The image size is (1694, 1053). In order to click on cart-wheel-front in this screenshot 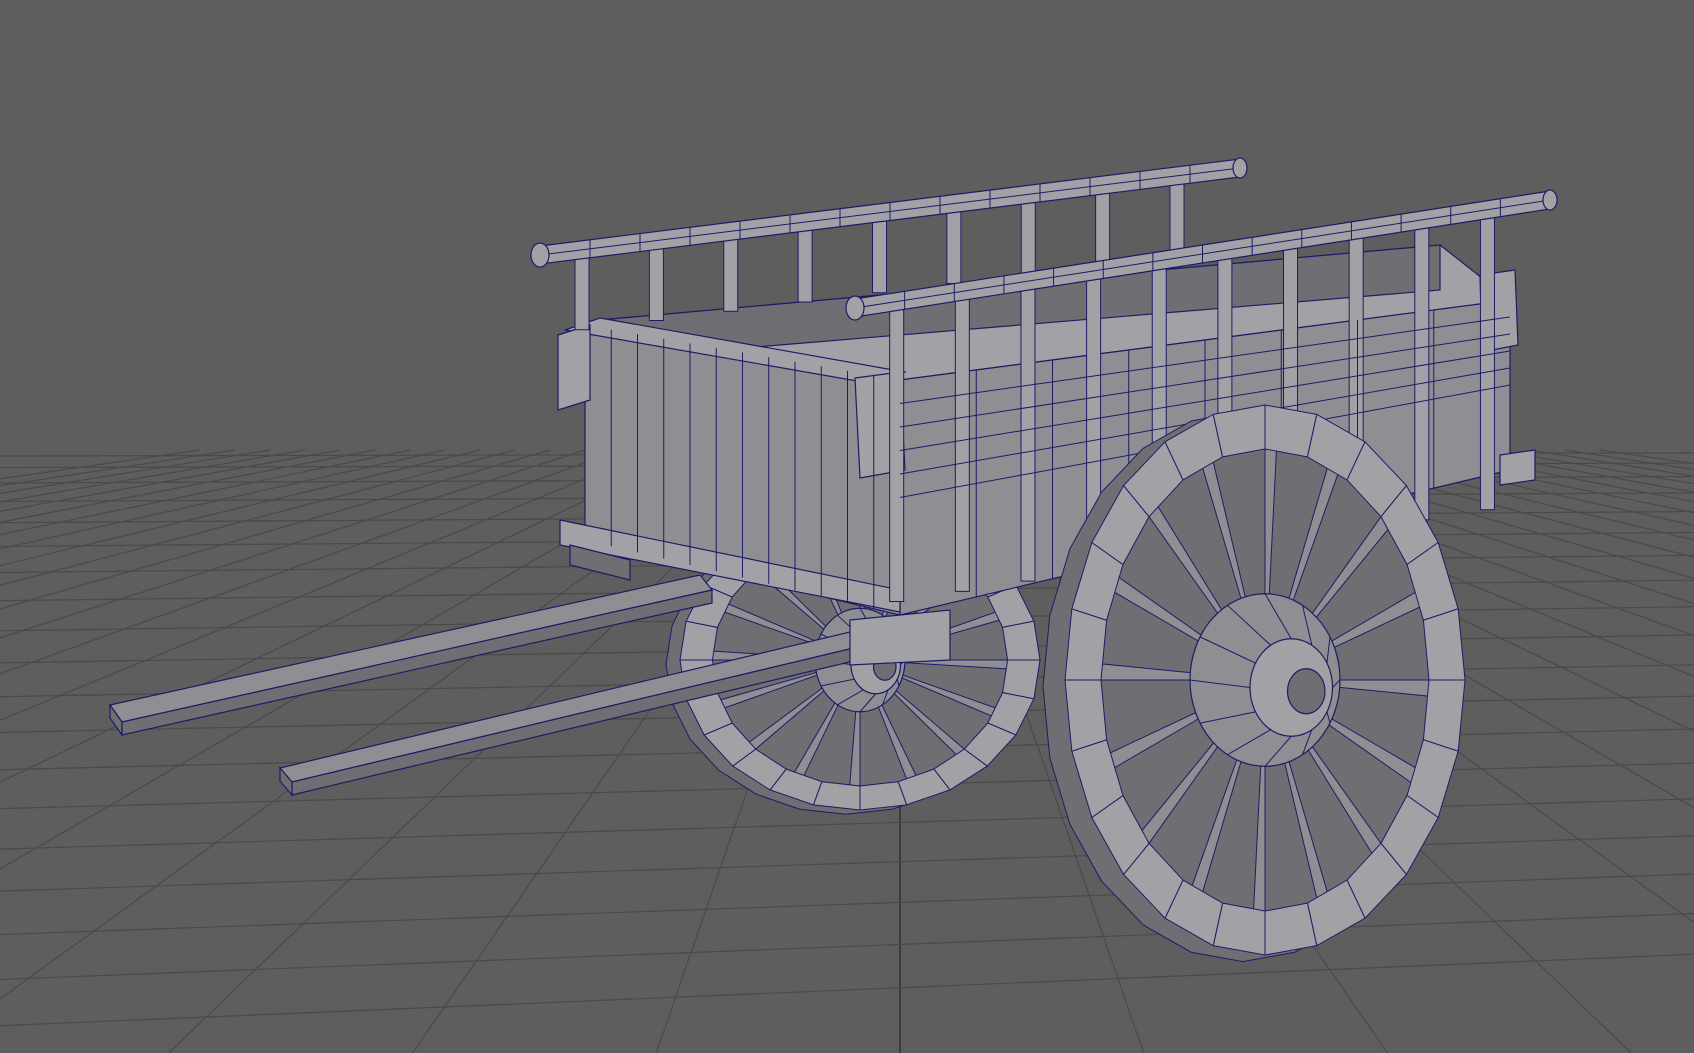, I will do `click(1254, 683)`.